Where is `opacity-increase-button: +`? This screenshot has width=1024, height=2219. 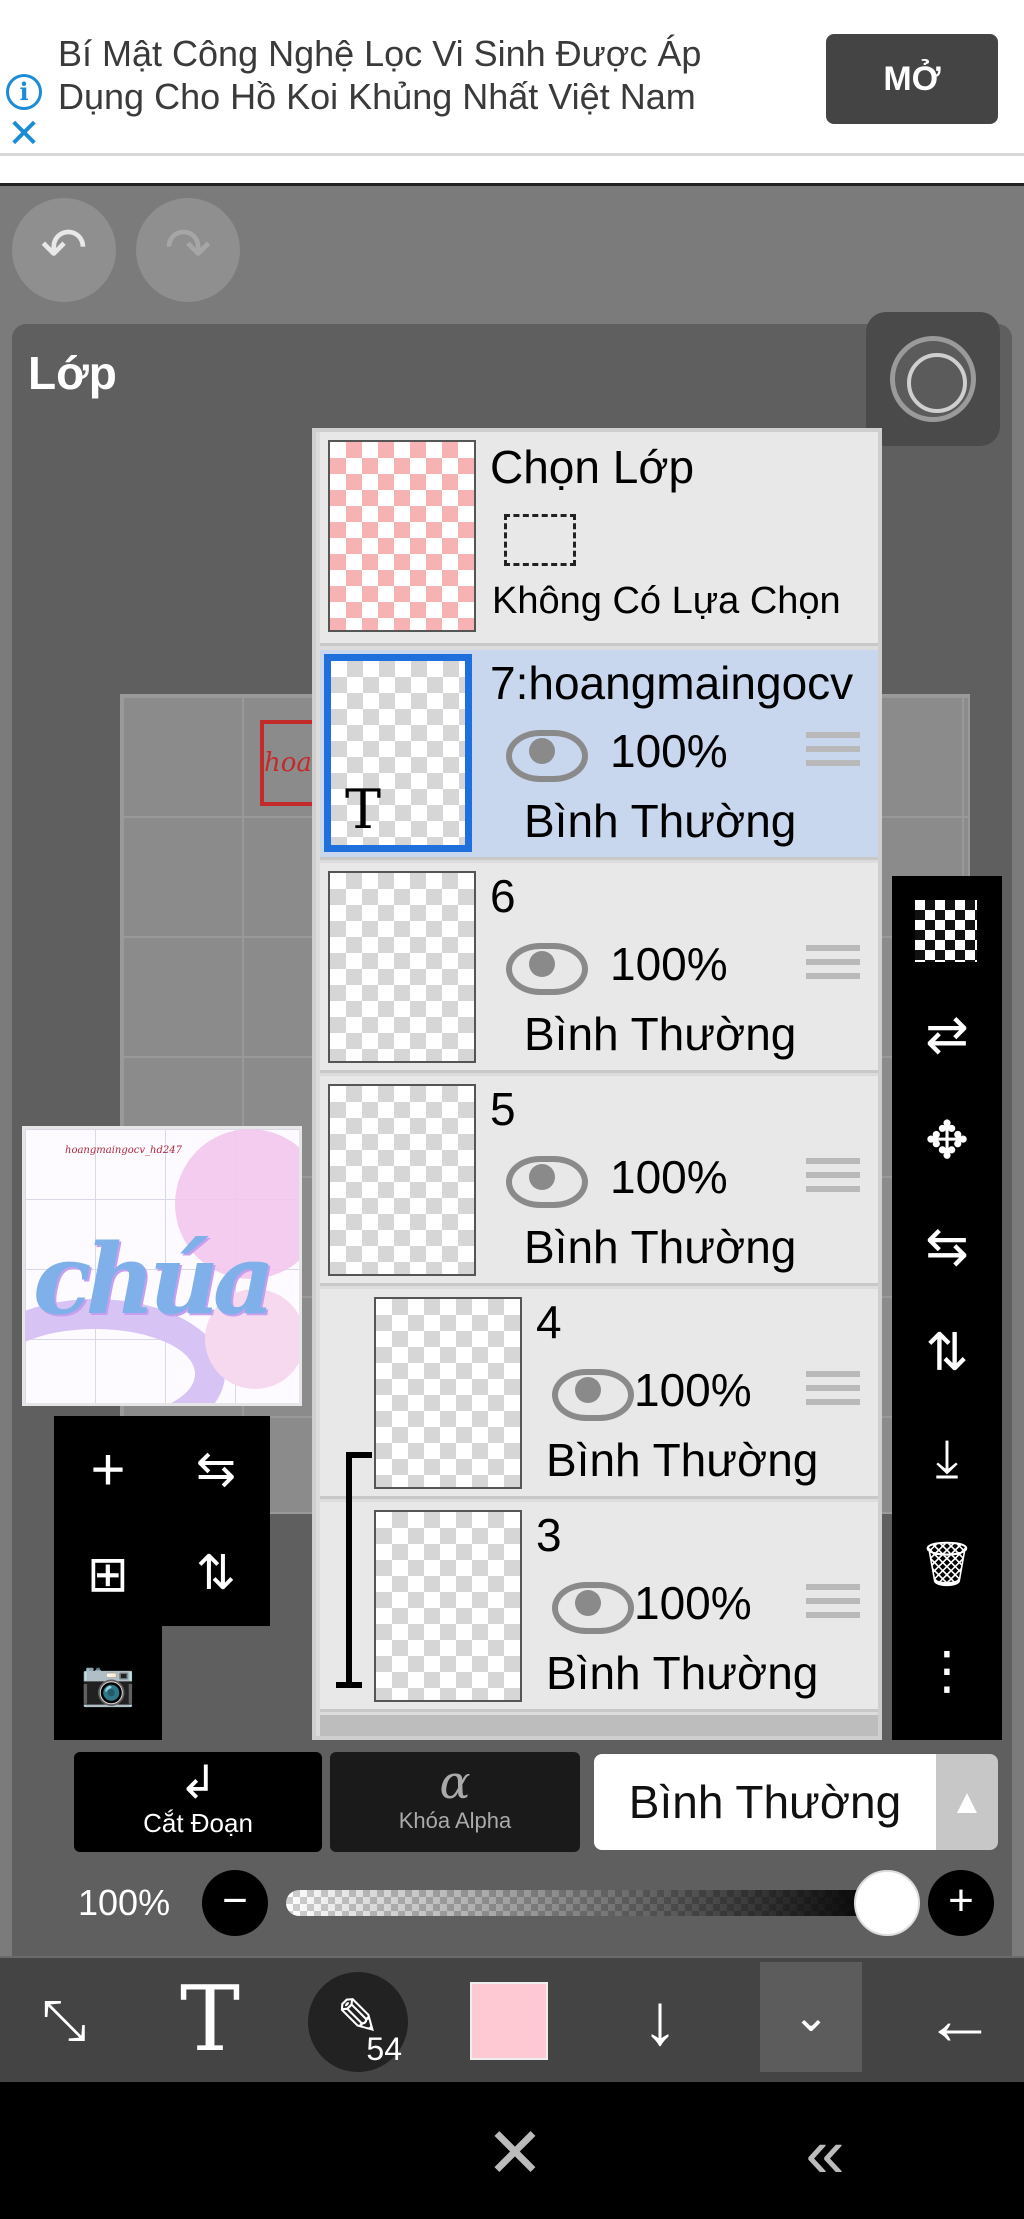 opacity-increase-button: + is located at coordinates (961, 1903).